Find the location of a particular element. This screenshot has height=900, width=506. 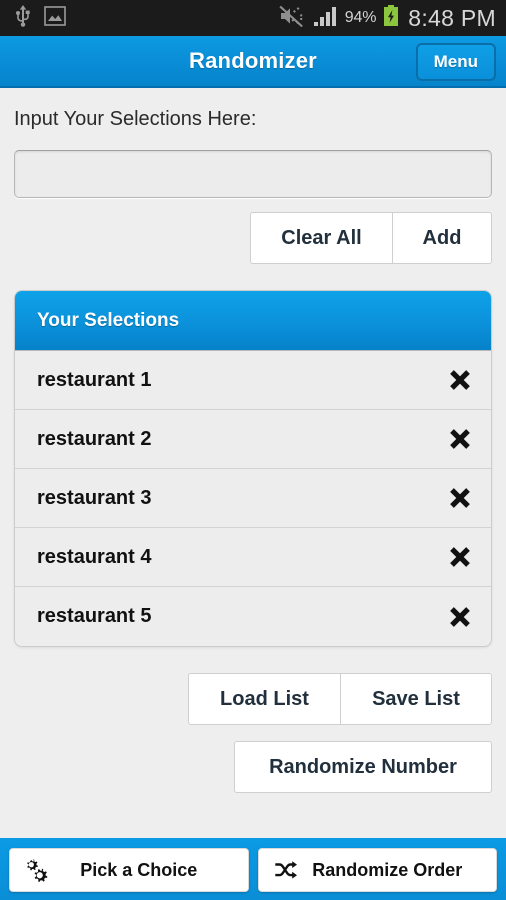

signal-icon is located at coordinates (325, 18).